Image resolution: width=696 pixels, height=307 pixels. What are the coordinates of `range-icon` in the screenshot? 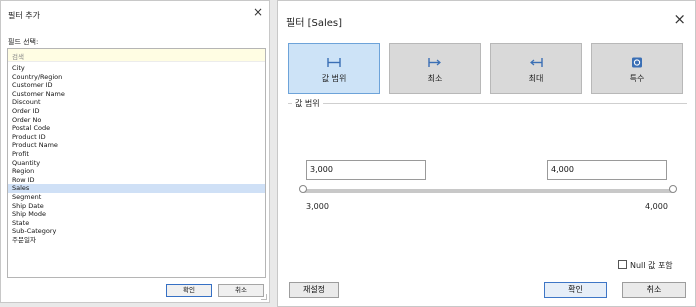 It's located at (334, 62).